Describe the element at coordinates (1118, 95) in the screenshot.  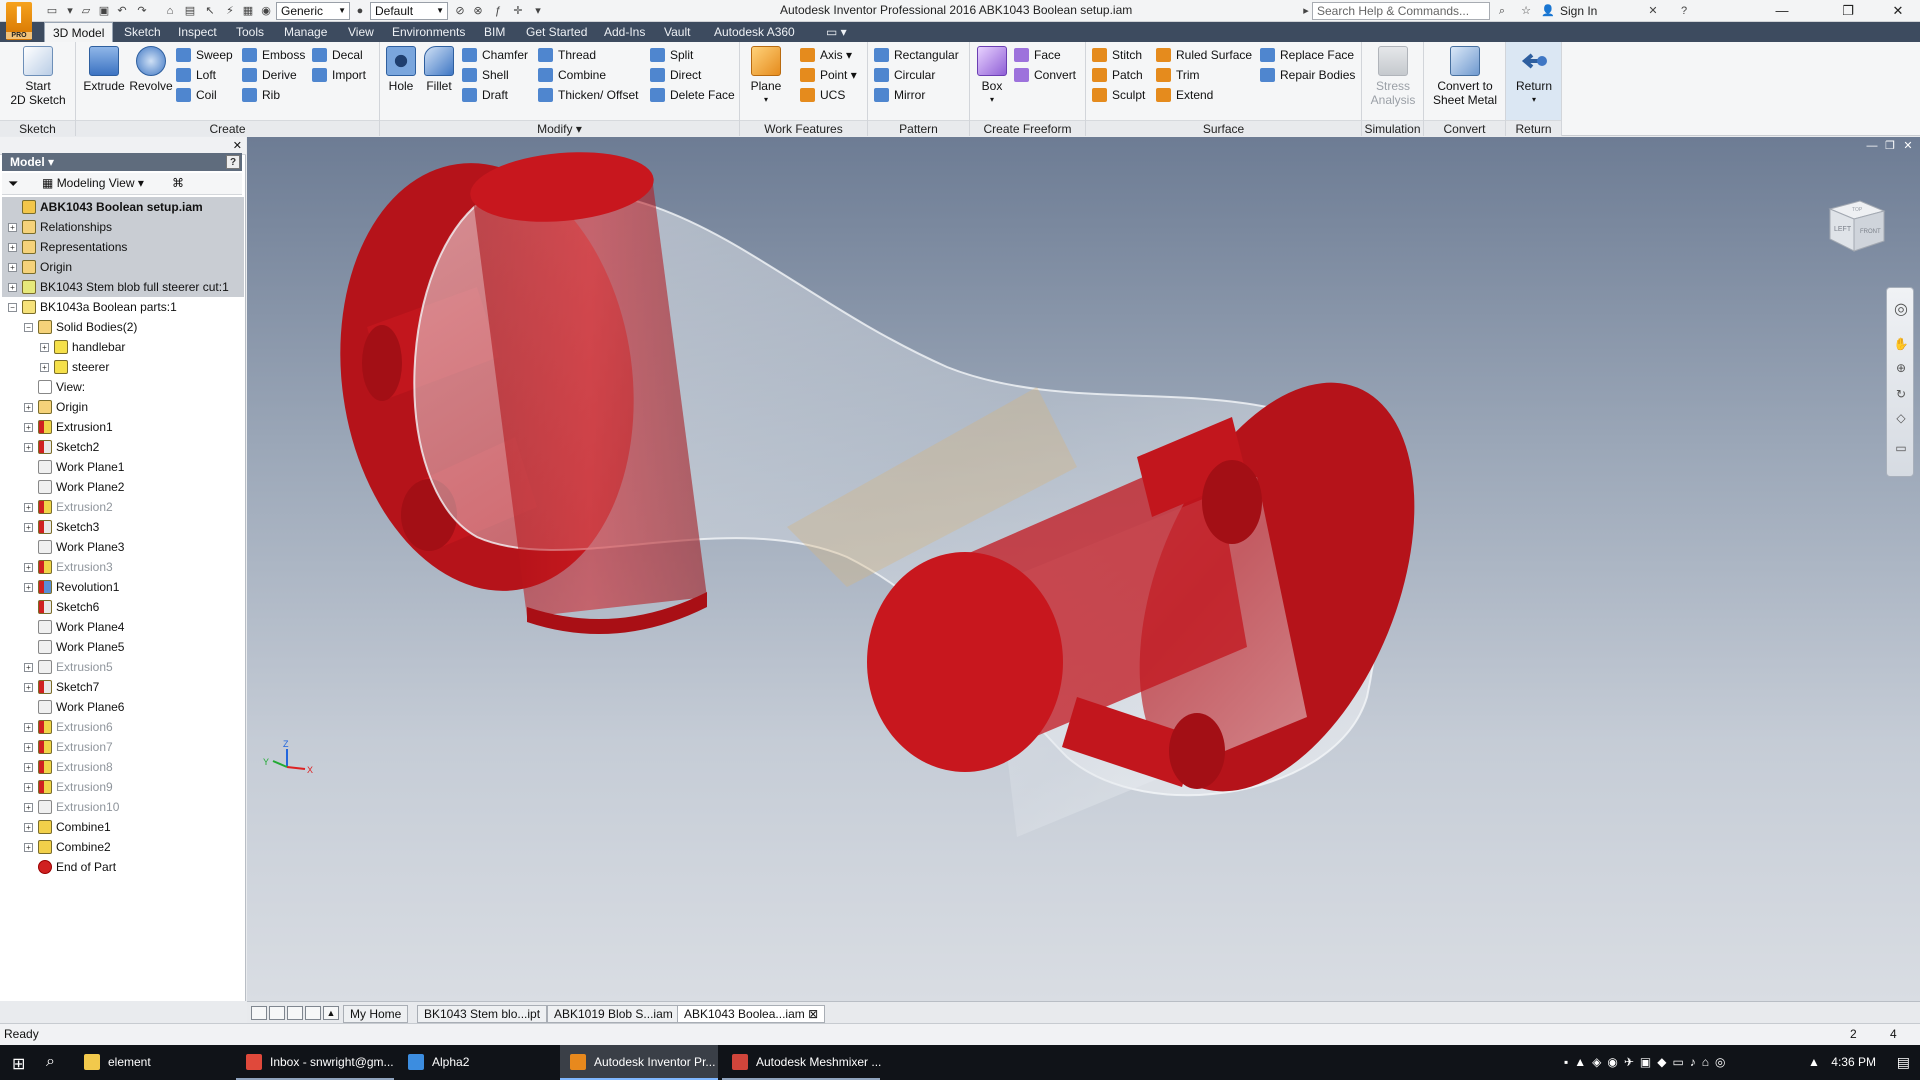
I see `sculpt-button: Sculpt` at that location.